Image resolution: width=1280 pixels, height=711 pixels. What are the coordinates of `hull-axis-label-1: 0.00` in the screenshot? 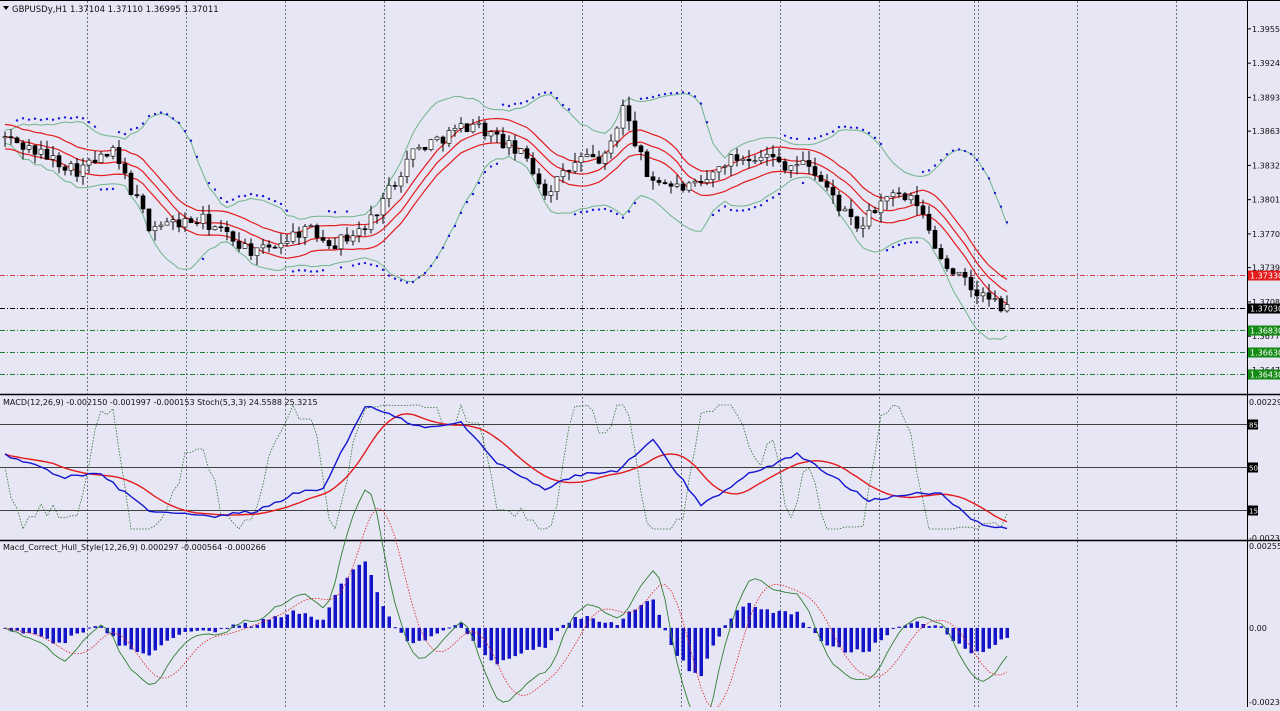 It's located at (1258, 628).